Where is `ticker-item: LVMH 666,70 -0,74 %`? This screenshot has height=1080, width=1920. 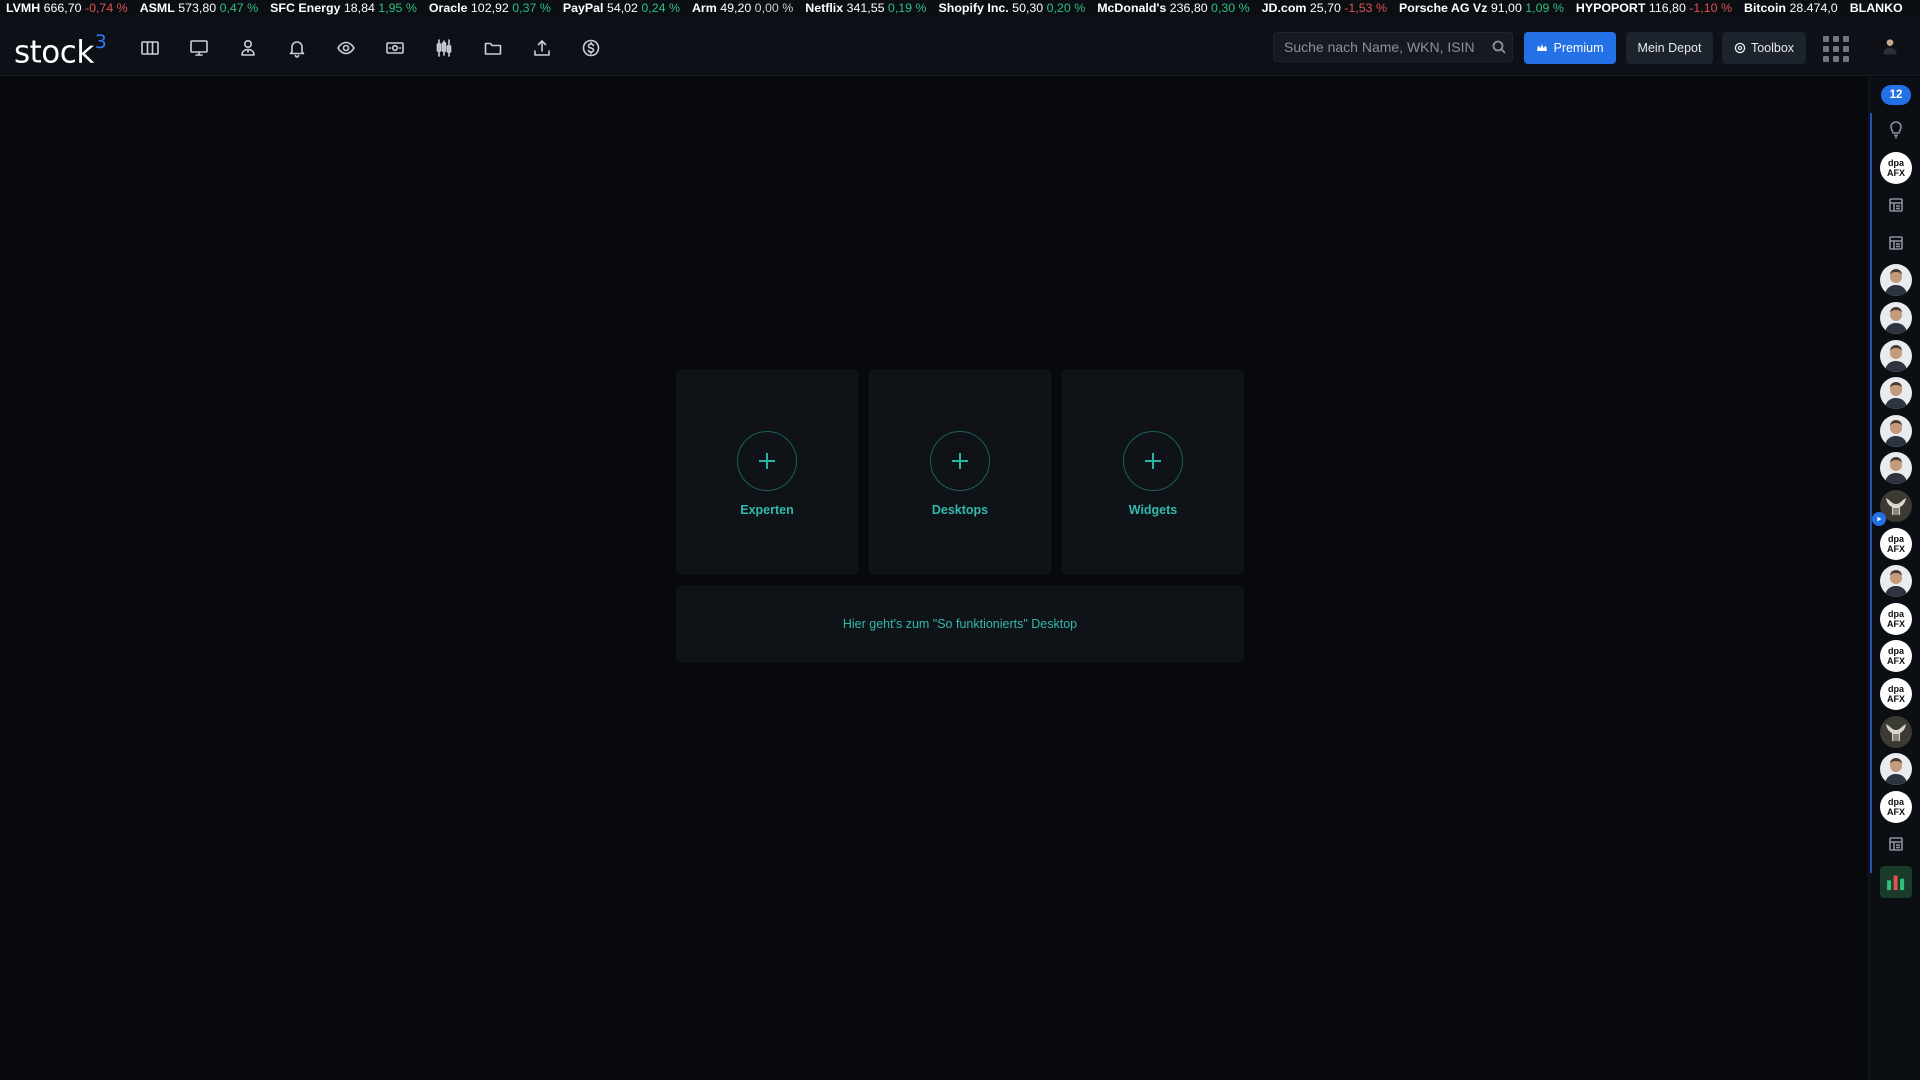
ticker-item: LVMH 666,70 -0,74 % is located at coordinates (67, 8).